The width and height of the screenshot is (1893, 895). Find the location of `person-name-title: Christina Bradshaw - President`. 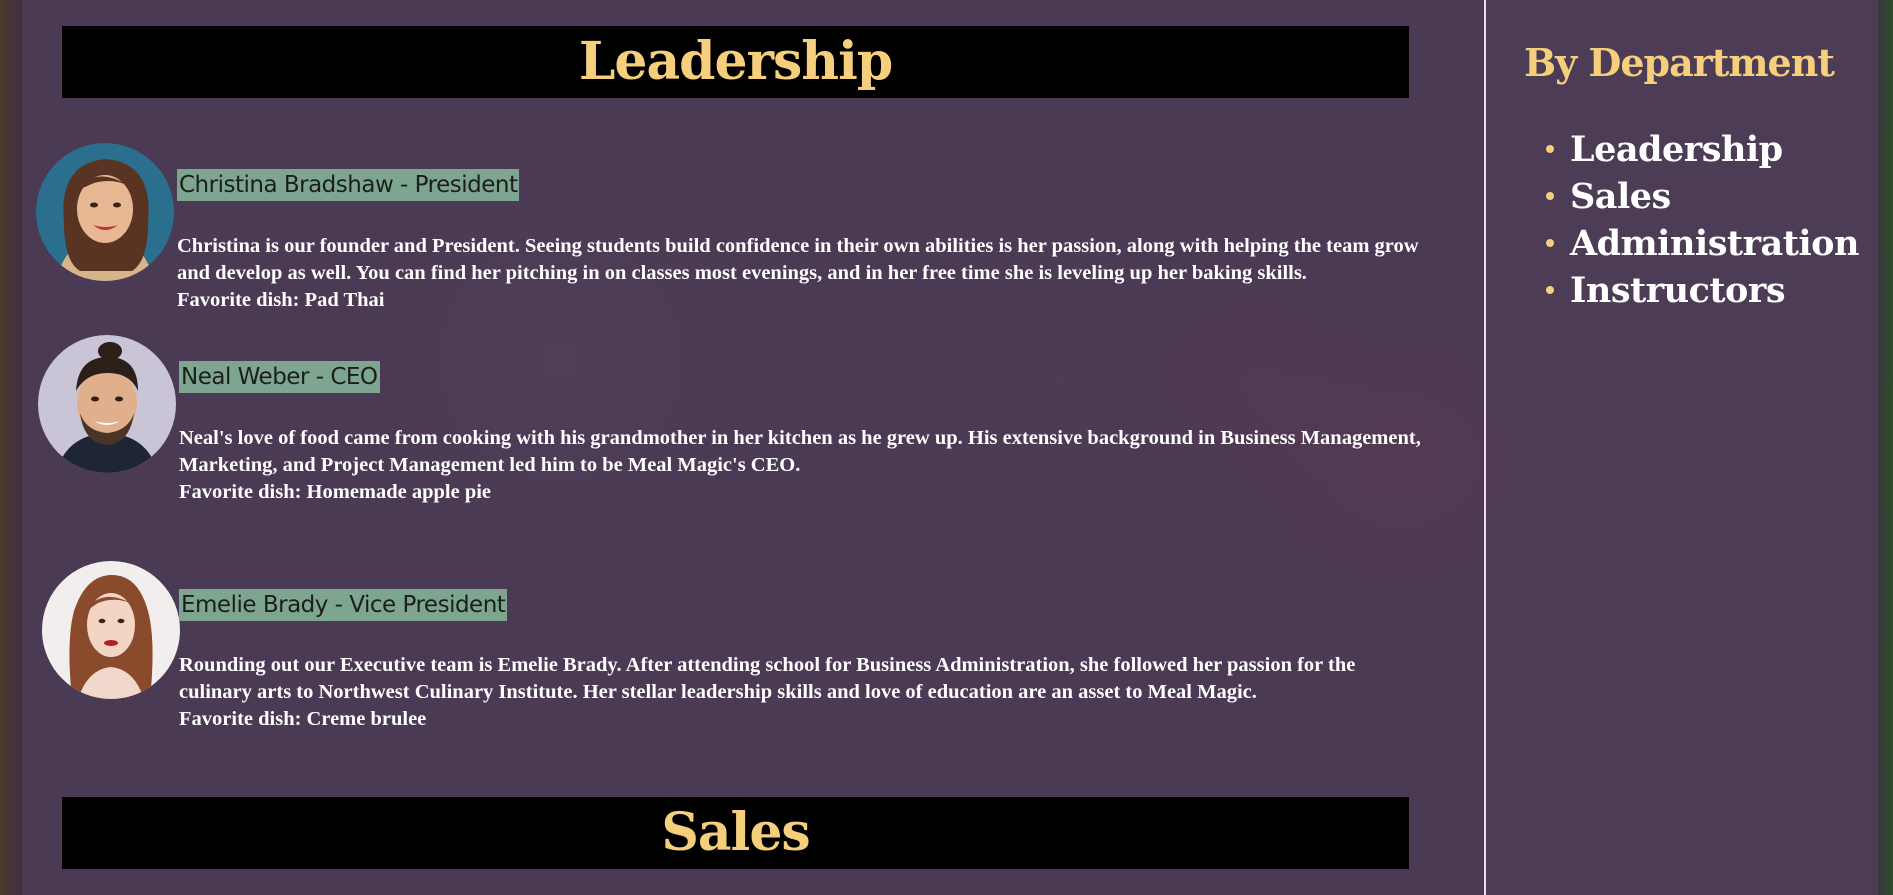

person-name-title: Christina Bradshaw - President is located at coordinates (348, 185).